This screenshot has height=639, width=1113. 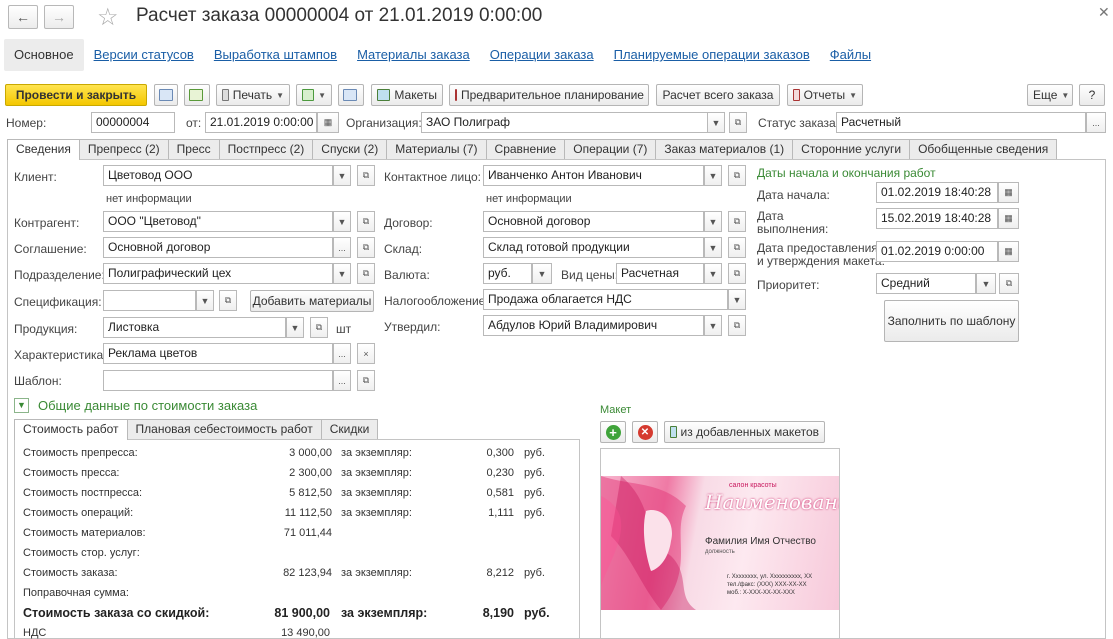 I want to click on more-button: Еще ▼, so click(x=1050, y=95).